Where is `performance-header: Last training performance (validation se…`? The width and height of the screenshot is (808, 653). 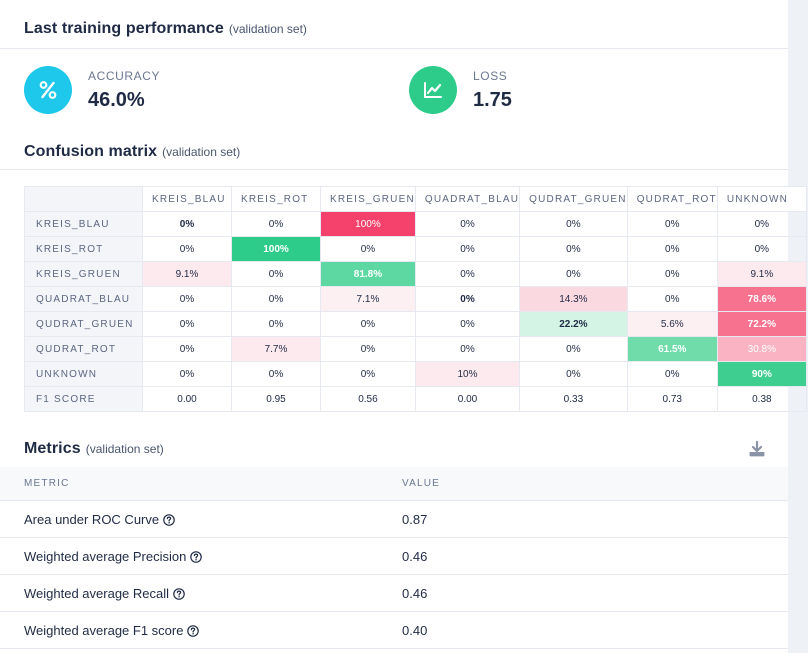
performance-header: Last training performance (validation se… is located at coordinates (394, 30).